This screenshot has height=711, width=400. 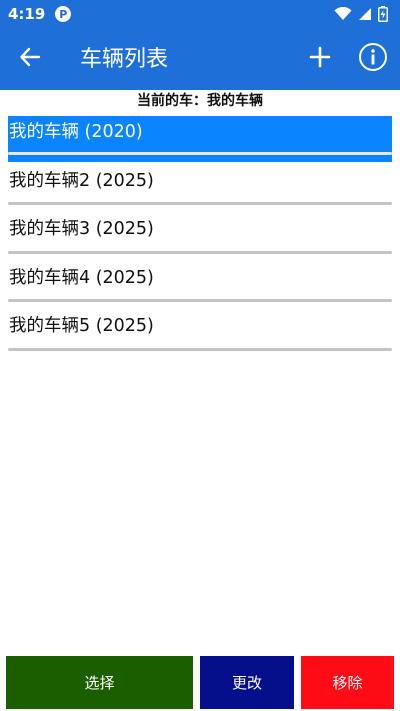 I want to click on battery-icon, so click(x=383, y=14).